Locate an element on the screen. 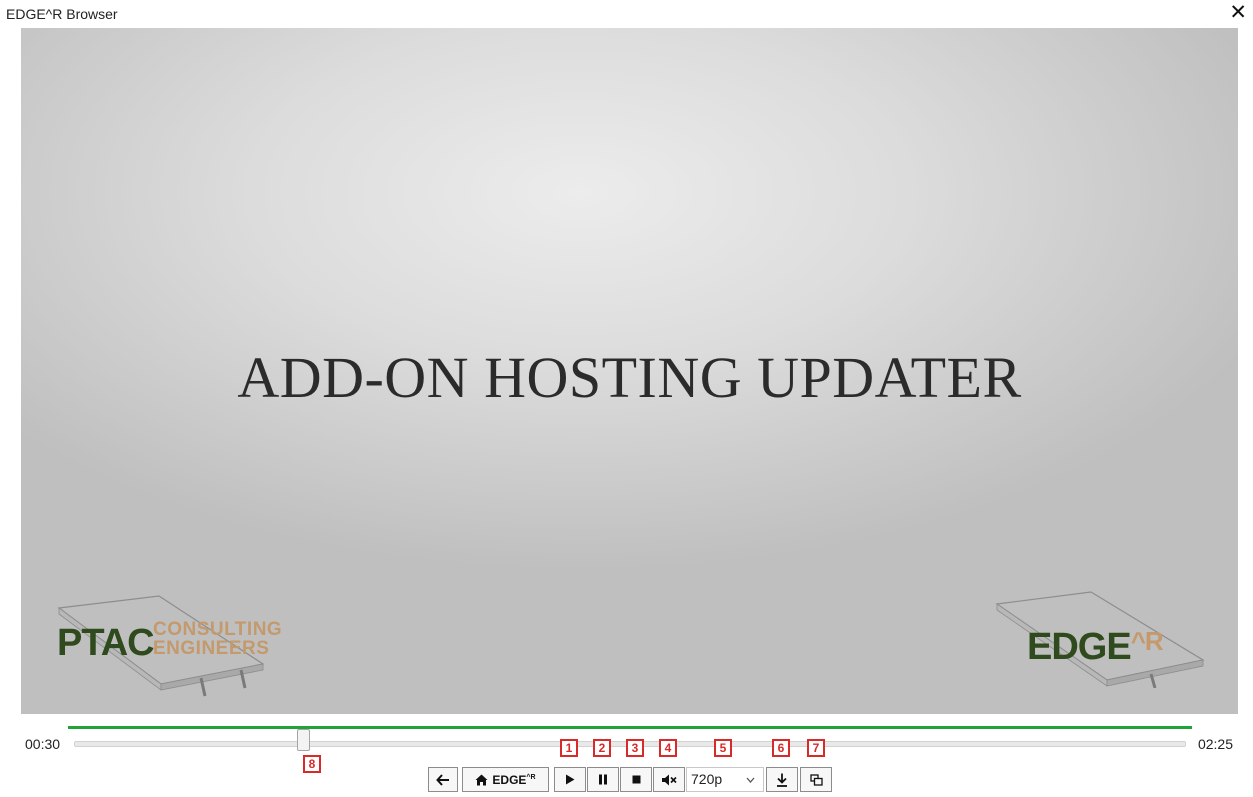  chevron-down-icon is located at coordinates (750, 780).